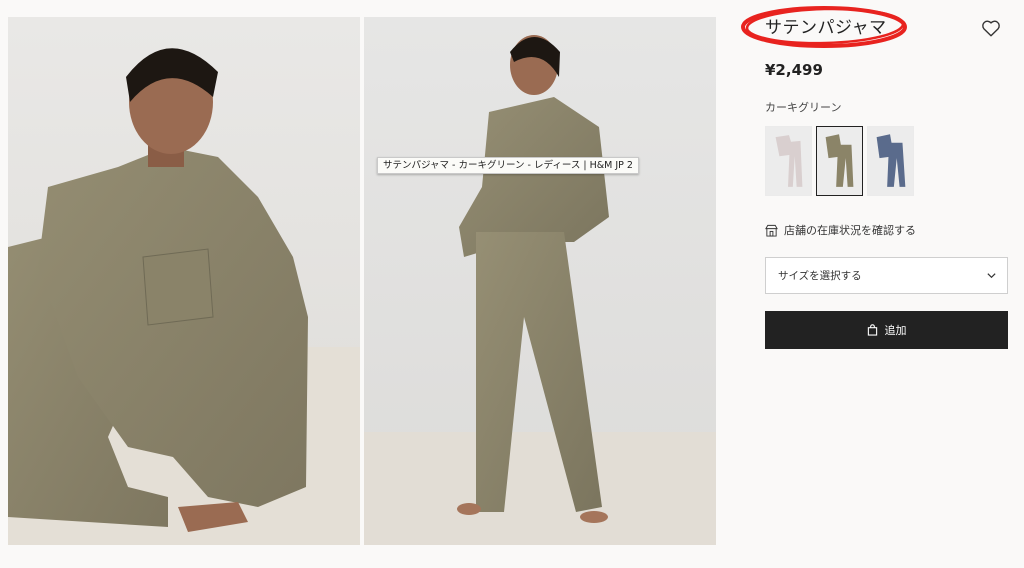 This screenshot has width=1024, height=568. I want to click on size-select: サイズを選択する, so click(886, 275).